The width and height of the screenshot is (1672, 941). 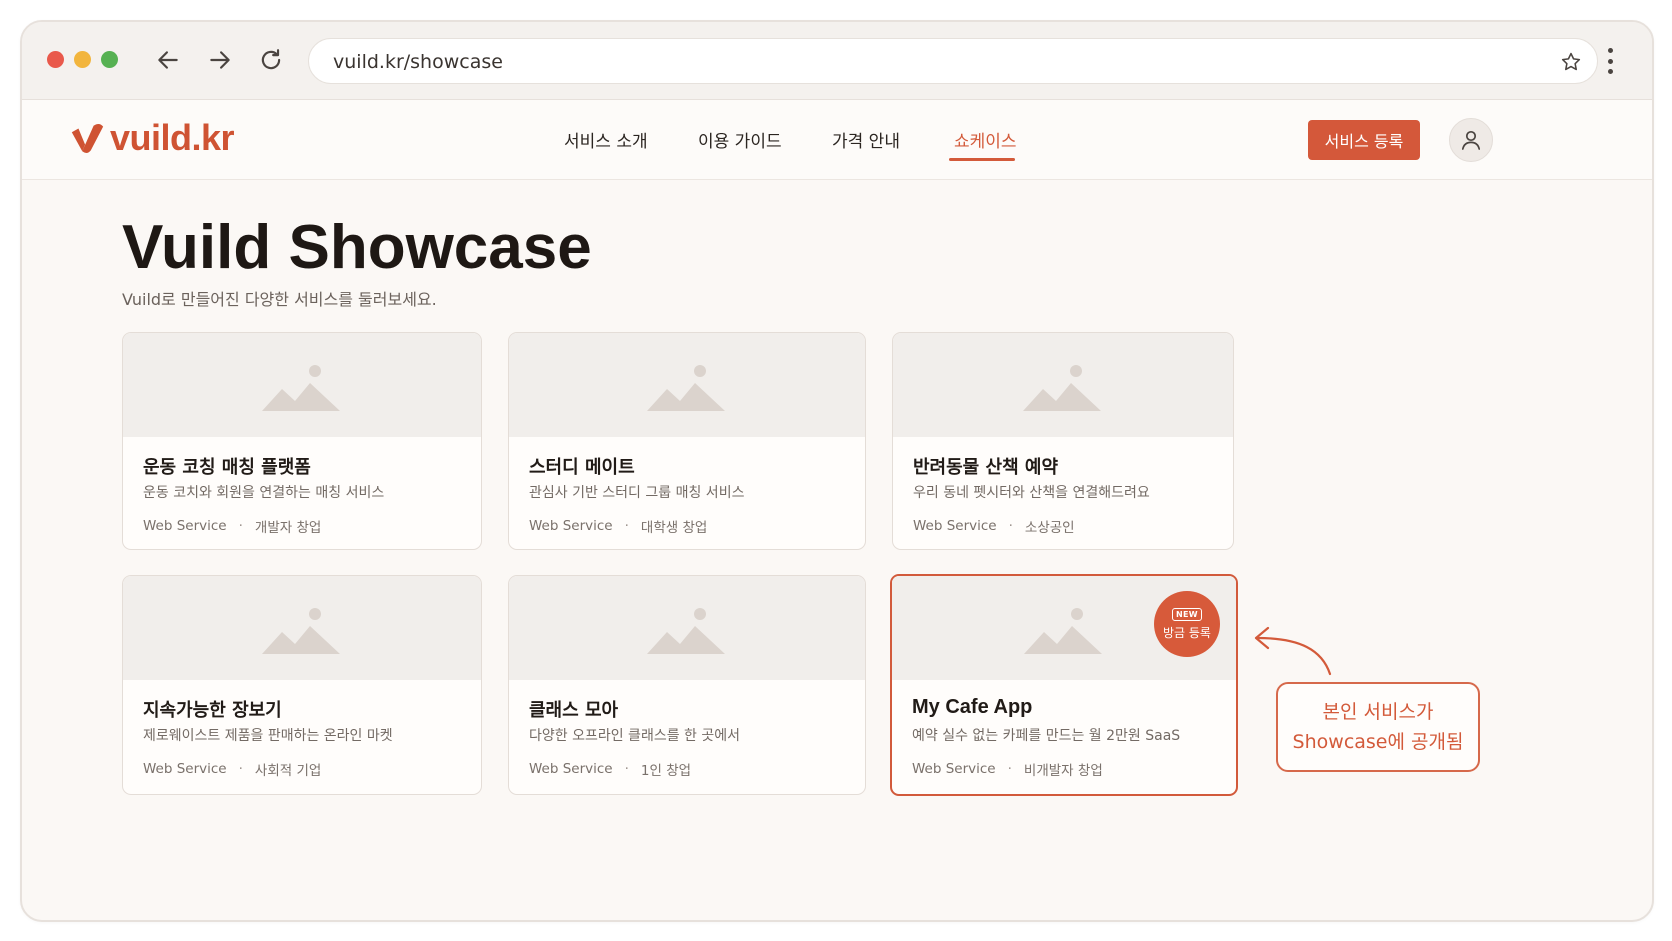 What do you see at coordinates (606, 139) in the screenshot?
I see `nav-item-service-intro: 서비스 소개` at bounding box center [606, 139].